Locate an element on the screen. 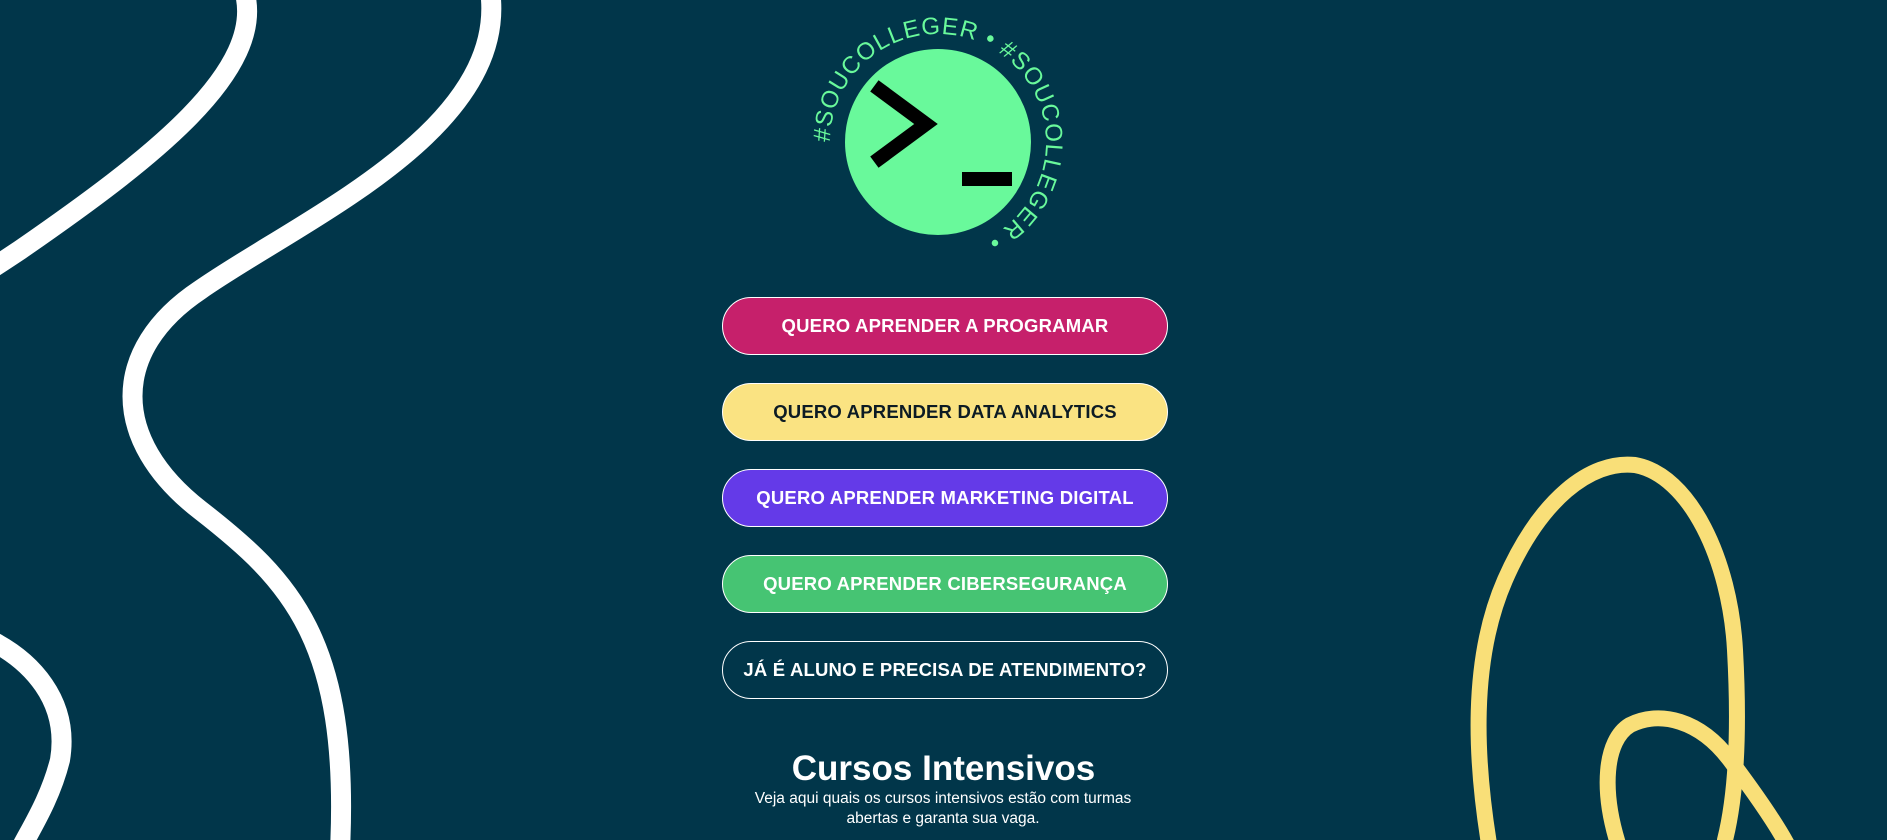  learn-programming-label: QUERO APRENDER A PROGRAMAR is located at coordinates (945, 325).